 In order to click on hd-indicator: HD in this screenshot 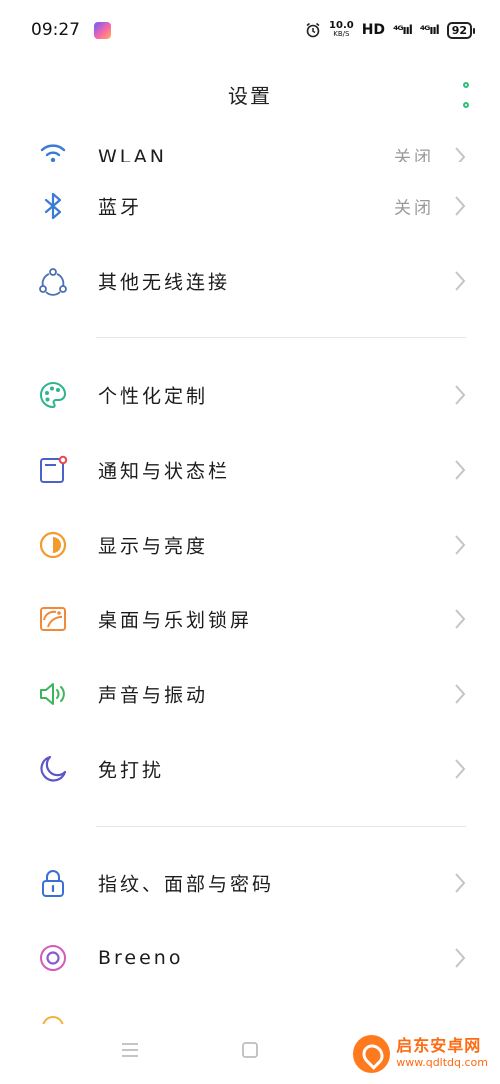, I will do `click(373, 30)`.